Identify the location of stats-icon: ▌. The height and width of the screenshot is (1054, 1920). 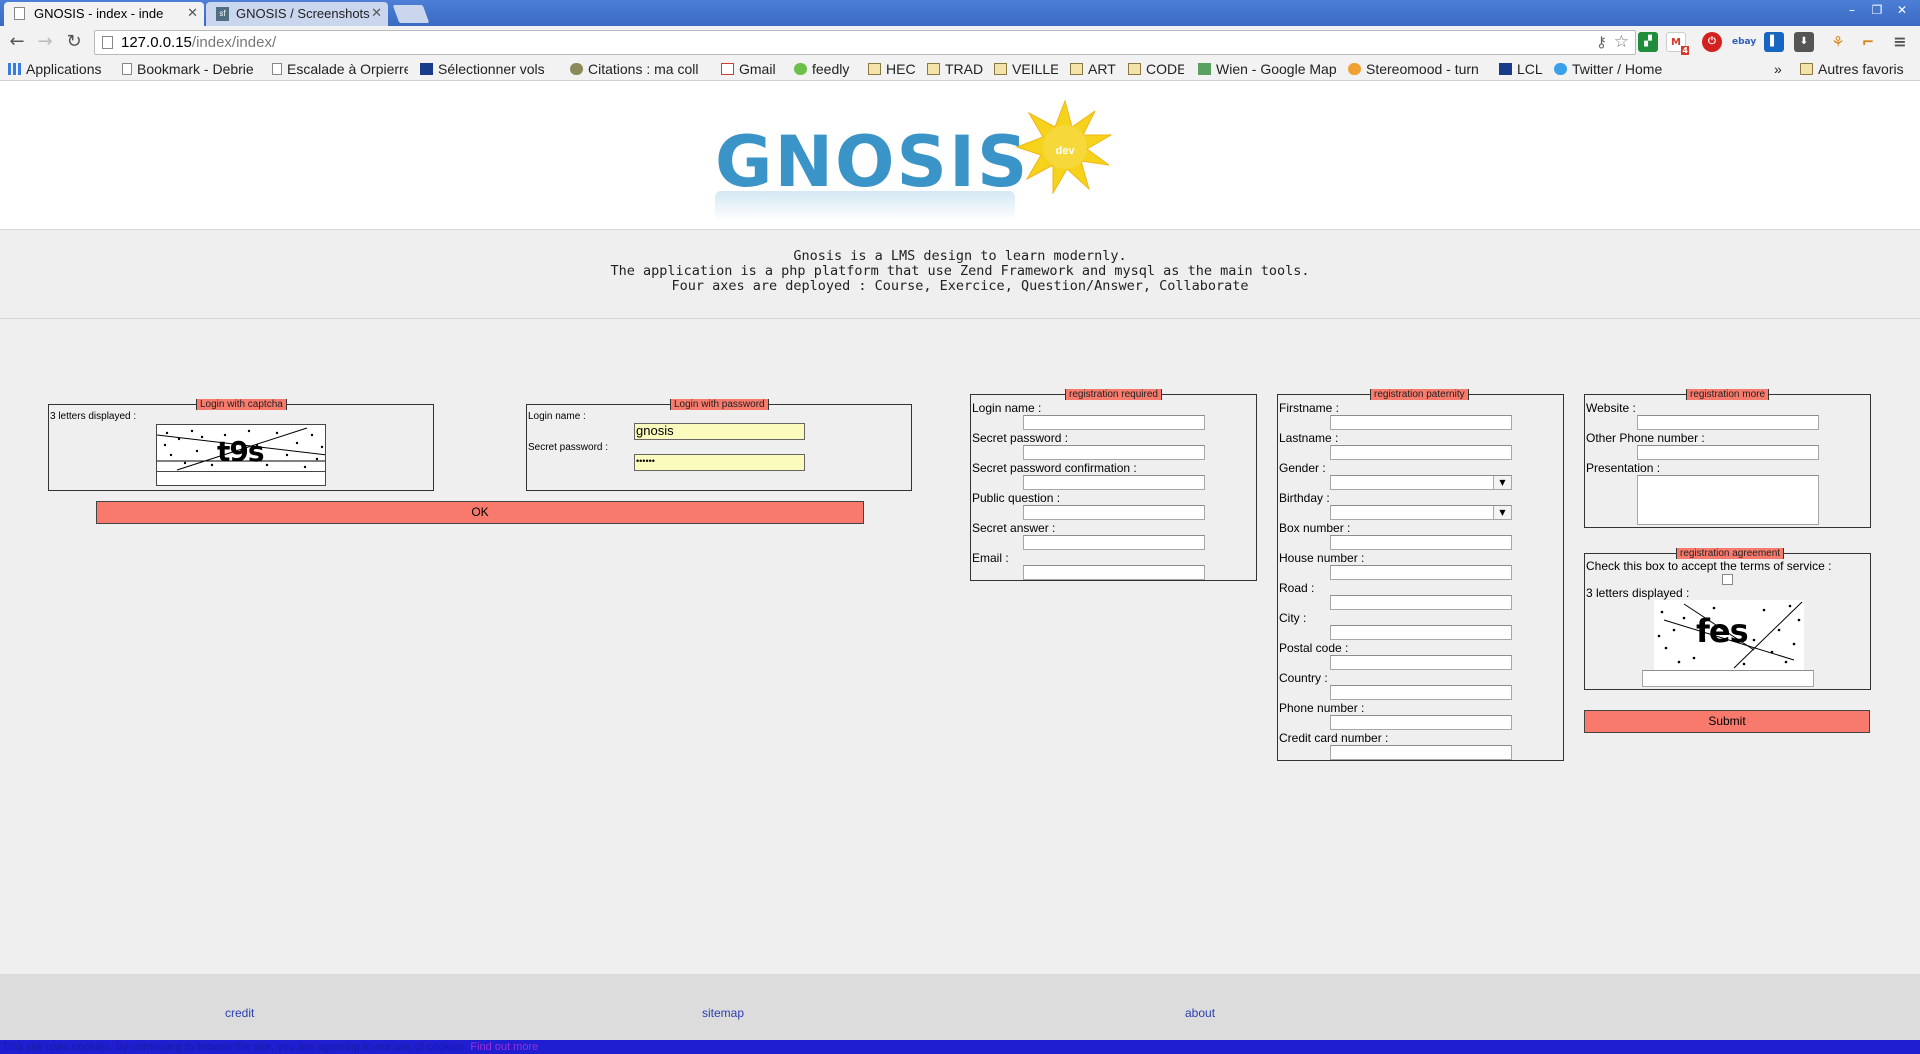
(1774, 42).